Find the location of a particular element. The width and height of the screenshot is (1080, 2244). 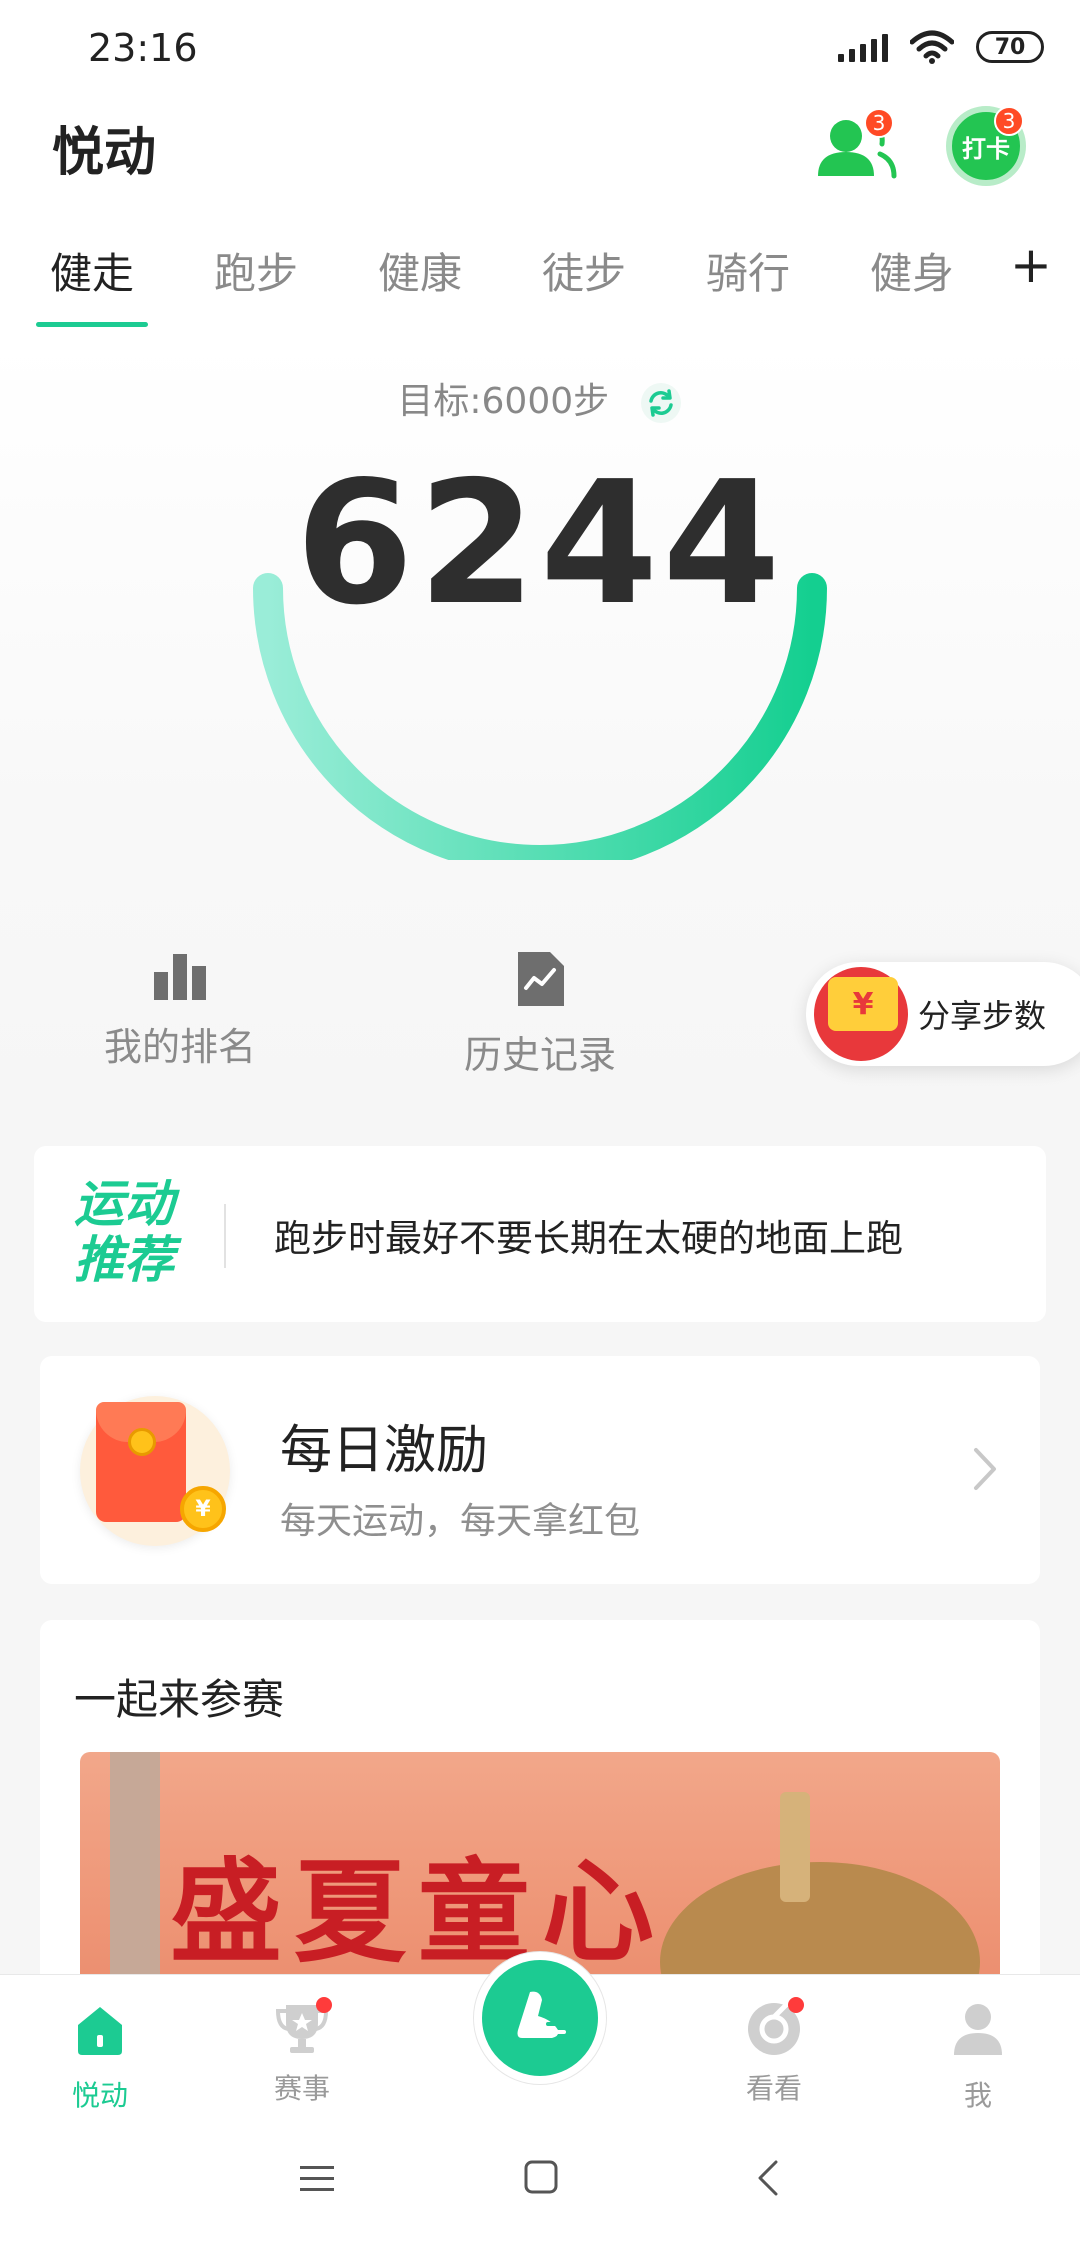

refresh-icon is located at coordinates (661, 403).